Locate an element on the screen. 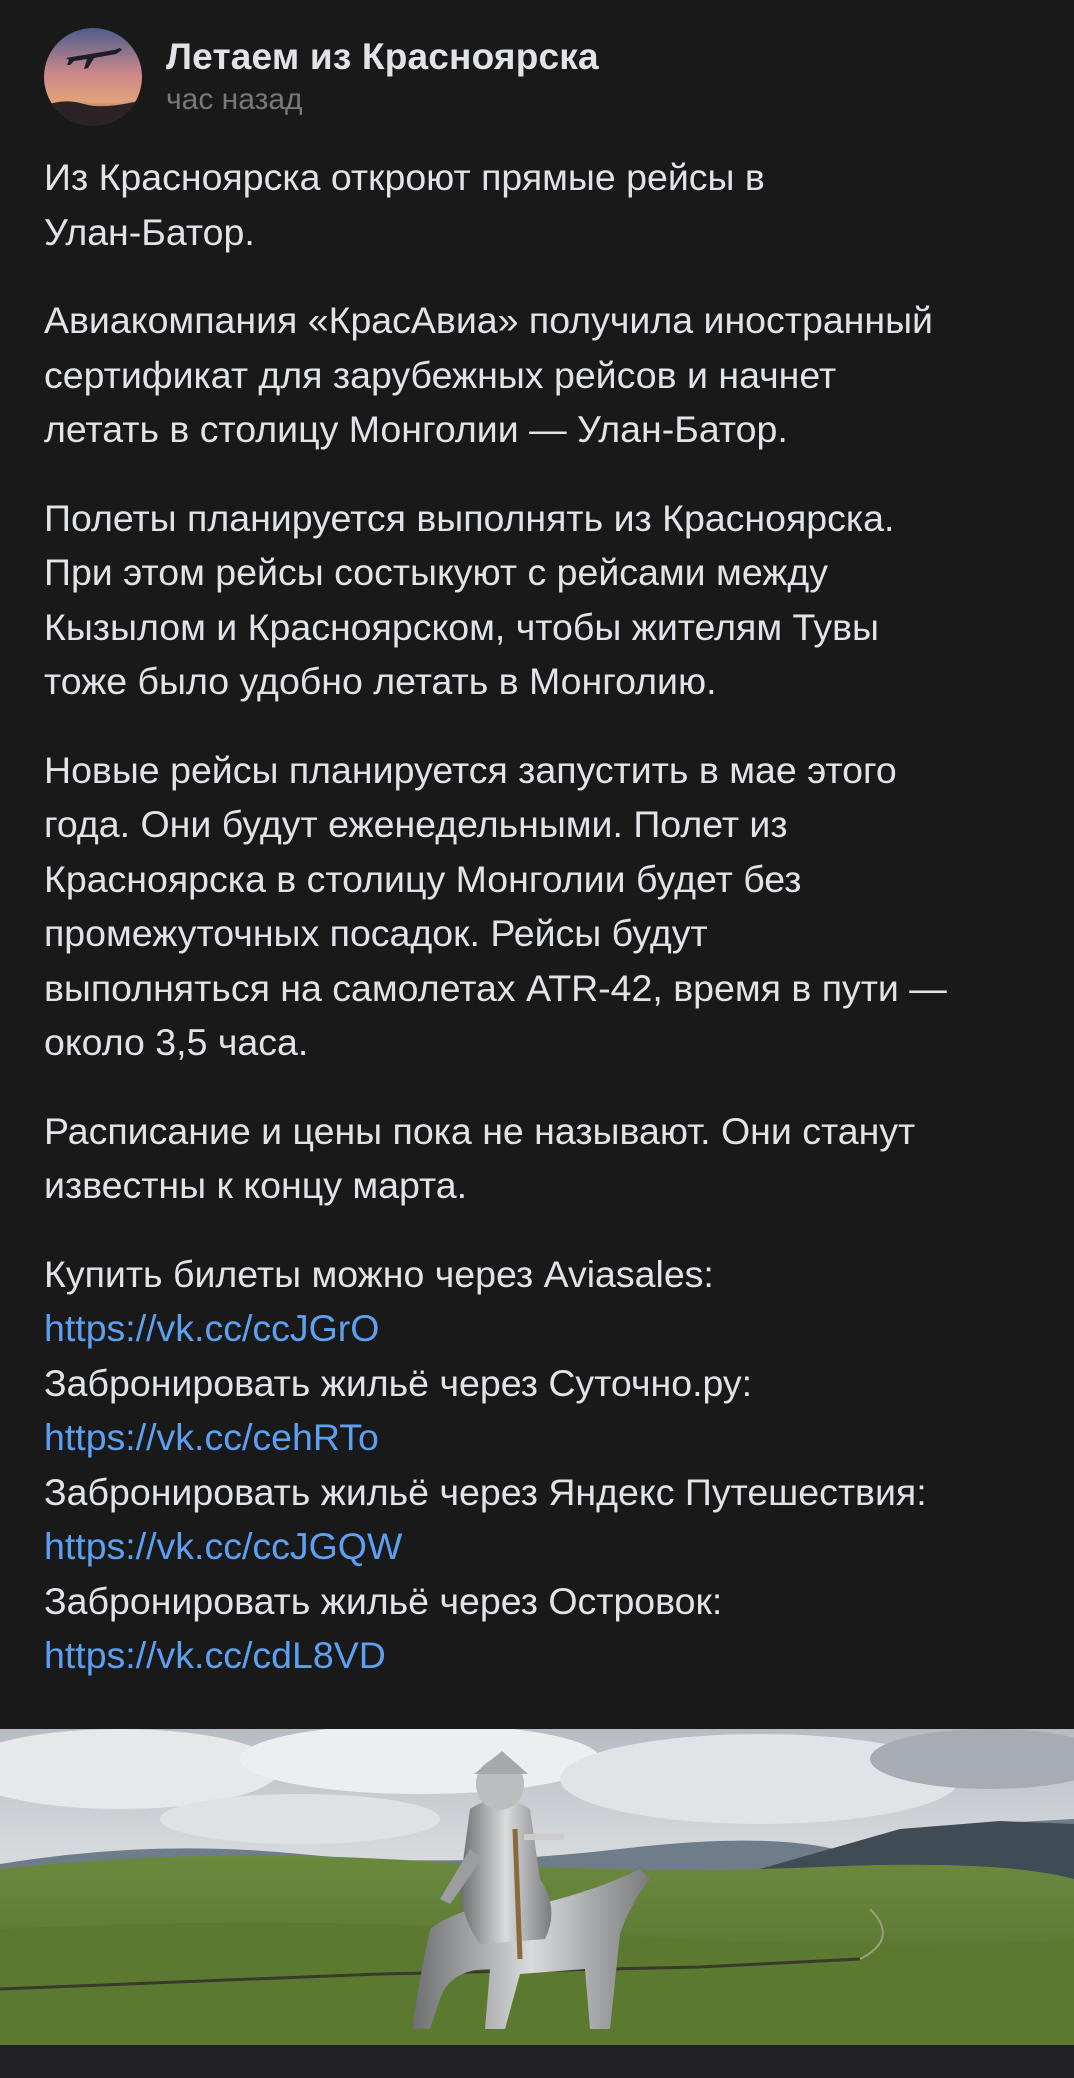  link-sutochno: https://vk.cc/cehRTo is located at coordinates (544, 1437).